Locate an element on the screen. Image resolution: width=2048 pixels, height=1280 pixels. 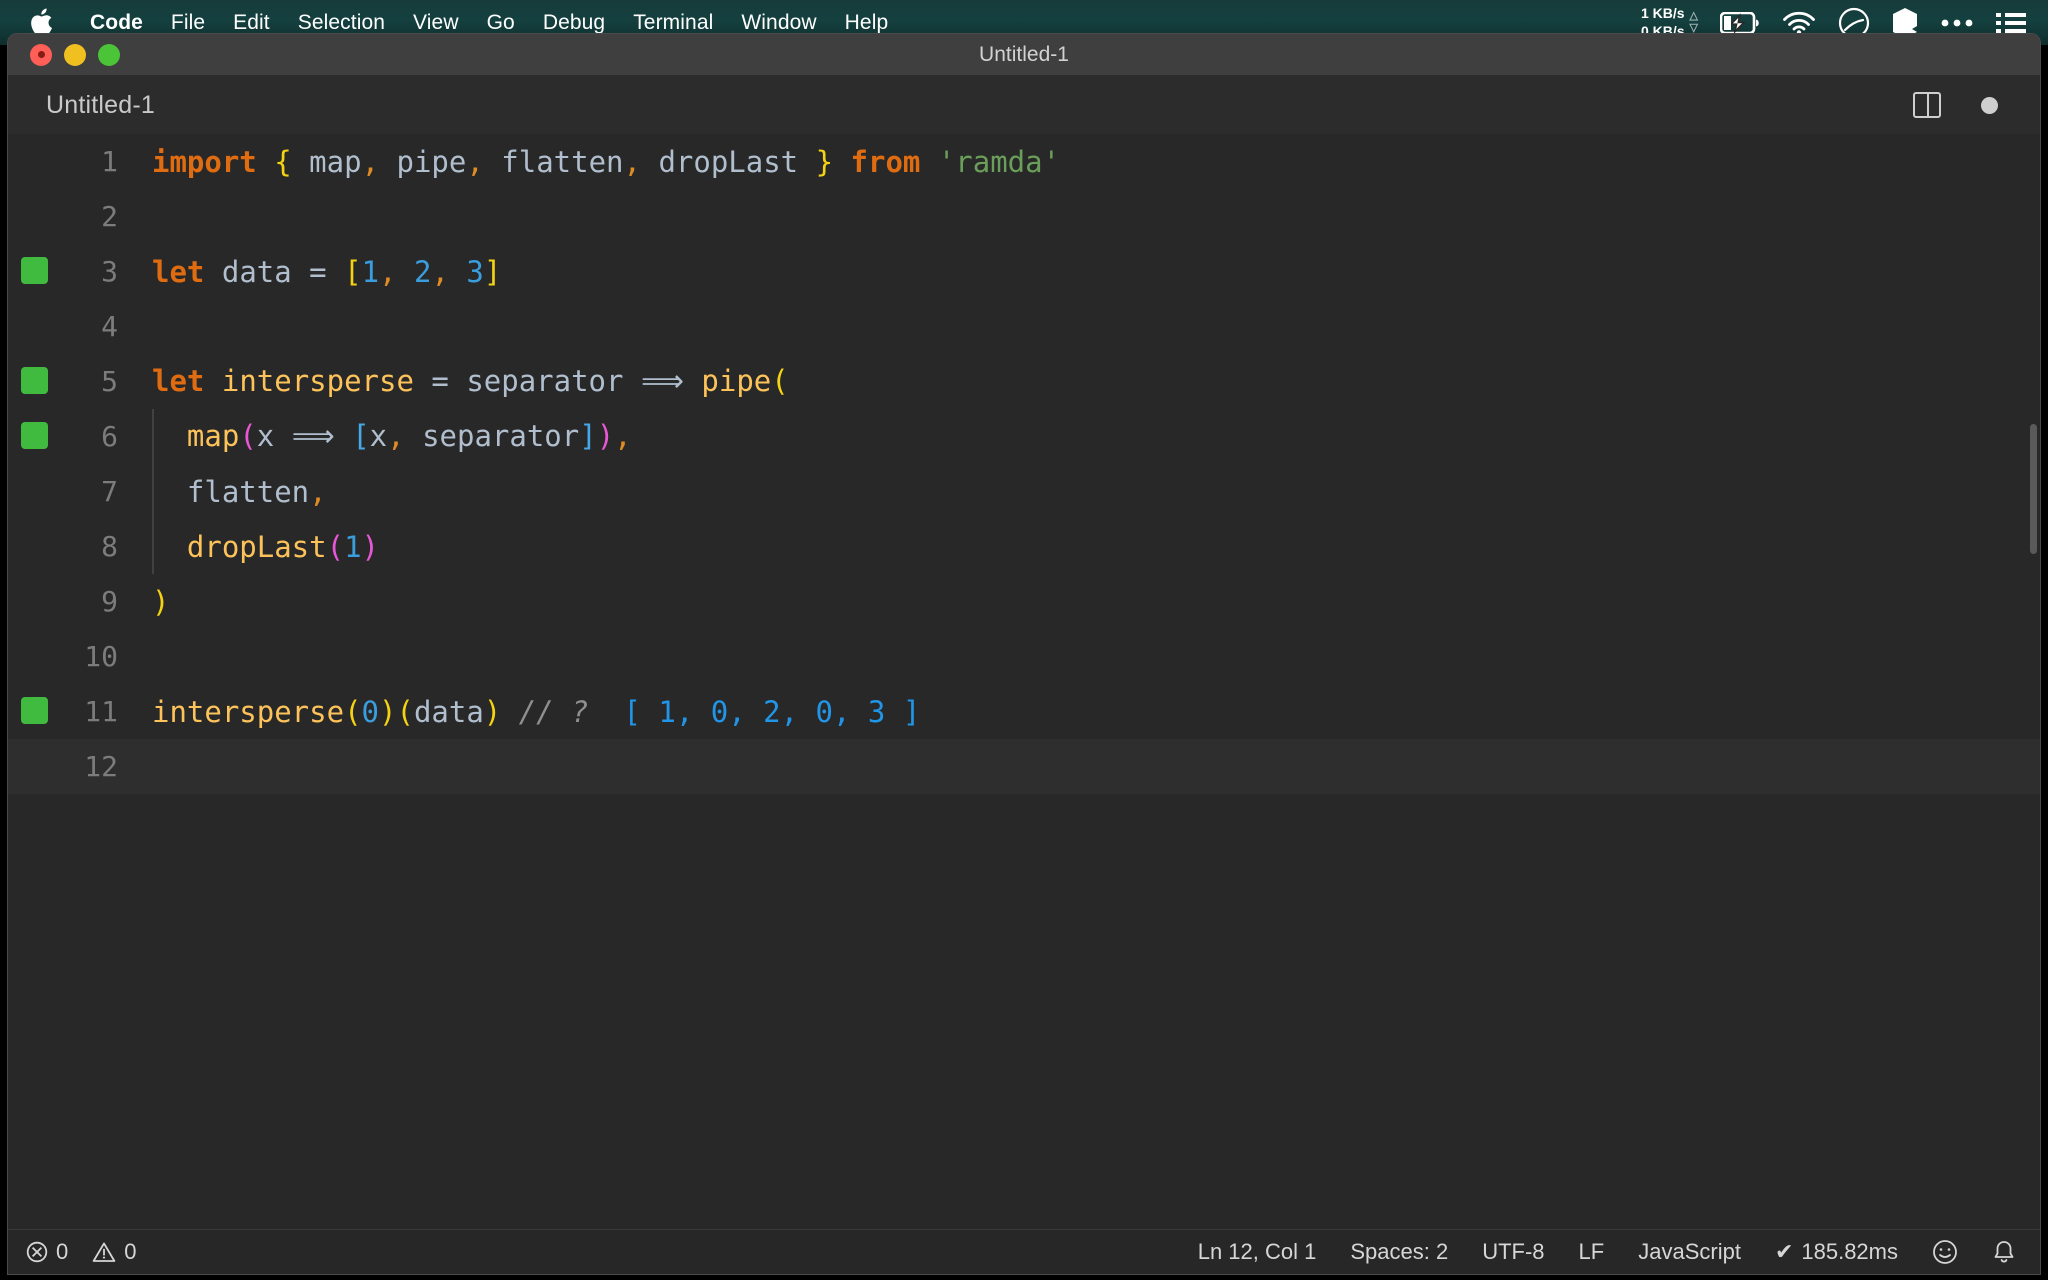
code-line: 6 map(x ⟹ [x, separator]), is located at coordinates (1024, 436).